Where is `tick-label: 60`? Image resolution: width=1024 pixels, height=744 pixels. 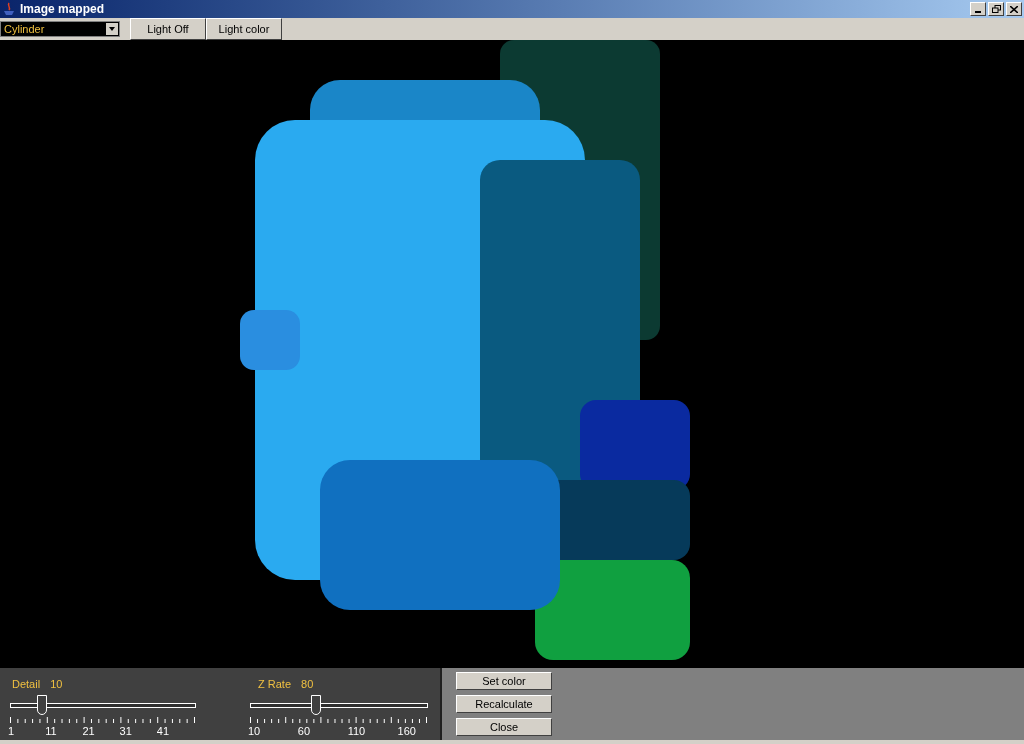 tick-label: 60 is located at coordinates (304, 731).